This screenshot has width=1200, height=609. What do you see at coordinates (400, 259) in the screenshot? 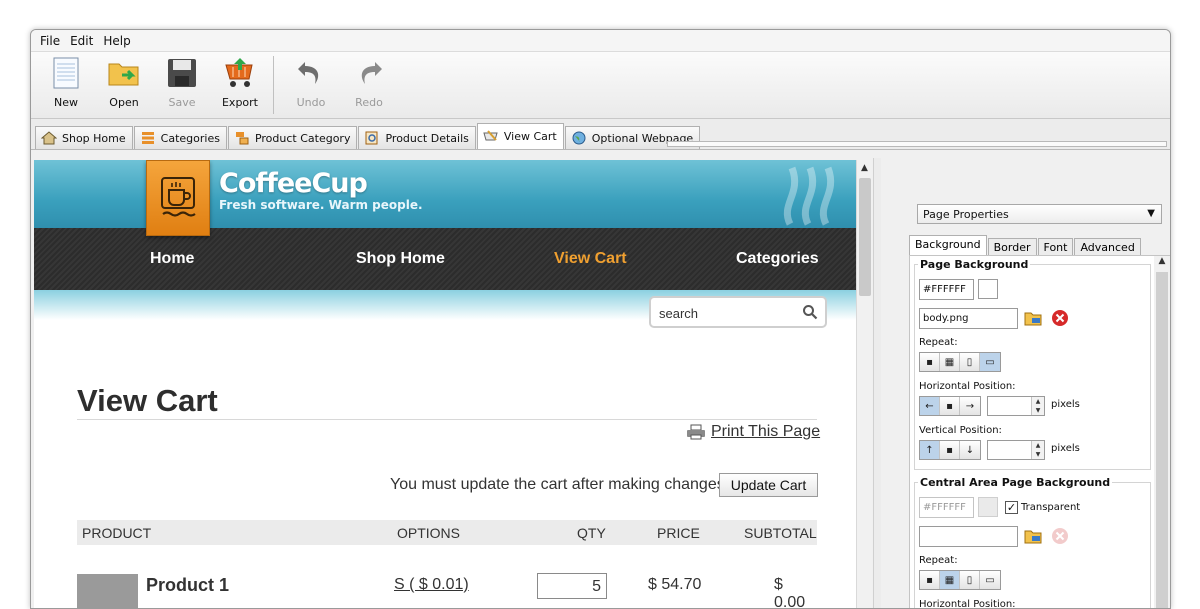
I see `nav-shop-home: Shop Home` at bounding box center [400, 259].